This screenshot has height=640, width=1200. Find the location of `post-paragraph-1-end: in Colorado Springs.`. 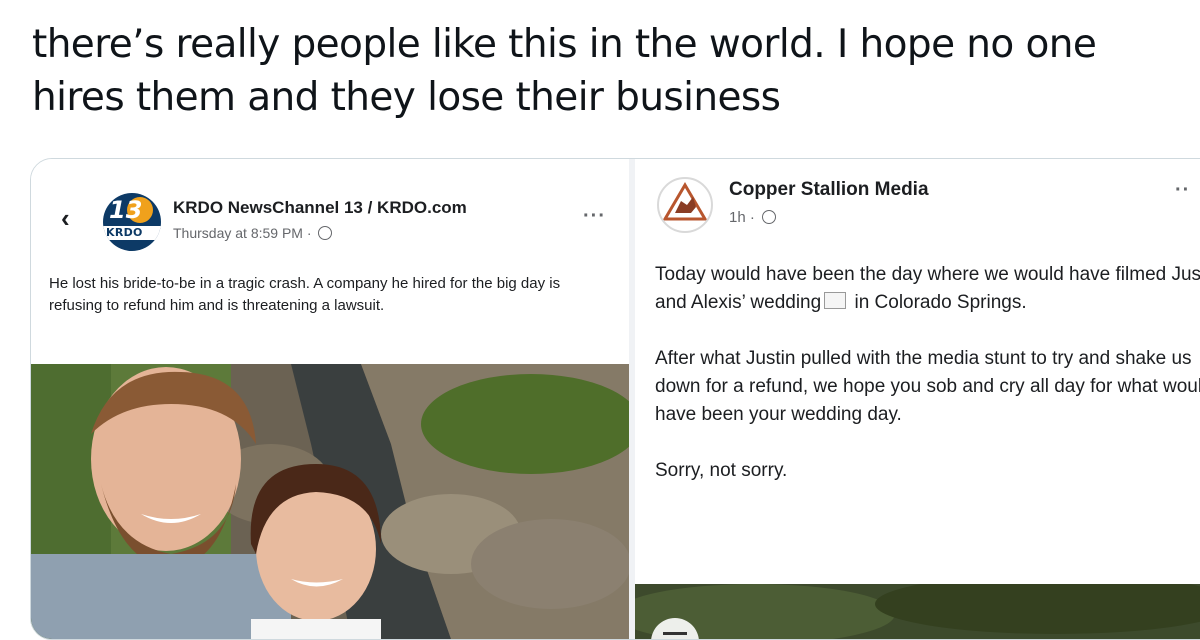

post-paragraph-1-end: in Colorado Springs. is located at coordinates (938, 302).